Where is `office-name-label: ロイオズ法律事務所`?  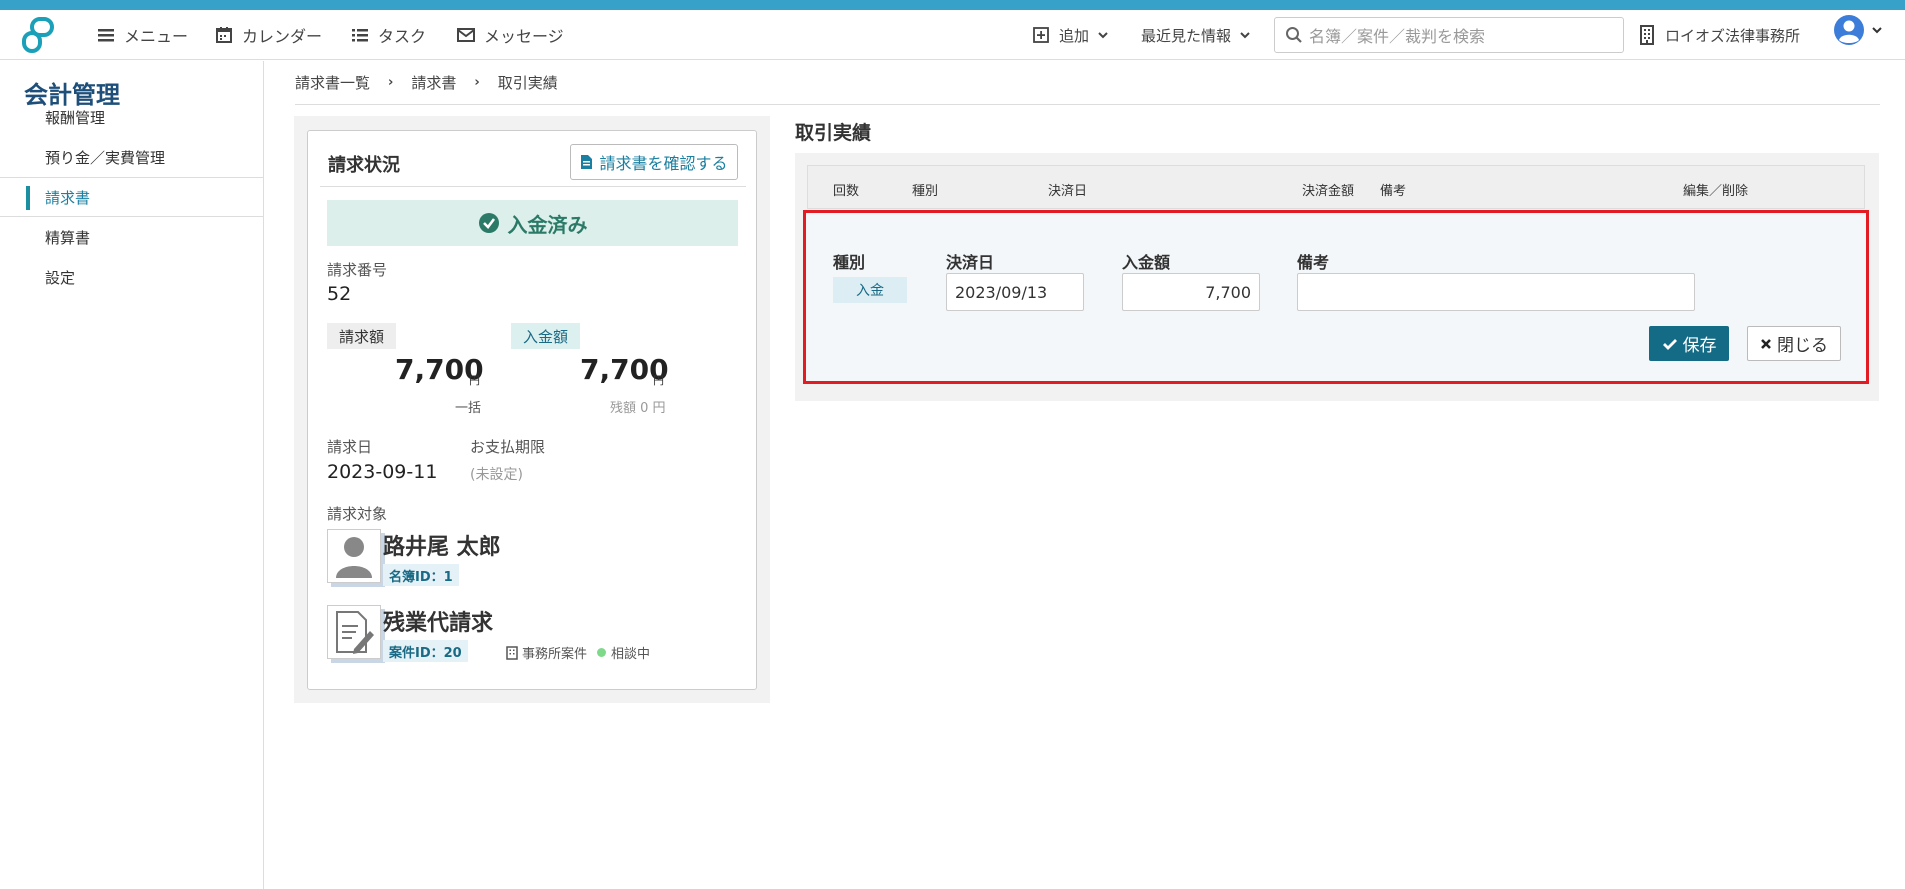
office-name-label: ロイオズ法律事務所 is located at coordinates (1733, 35).